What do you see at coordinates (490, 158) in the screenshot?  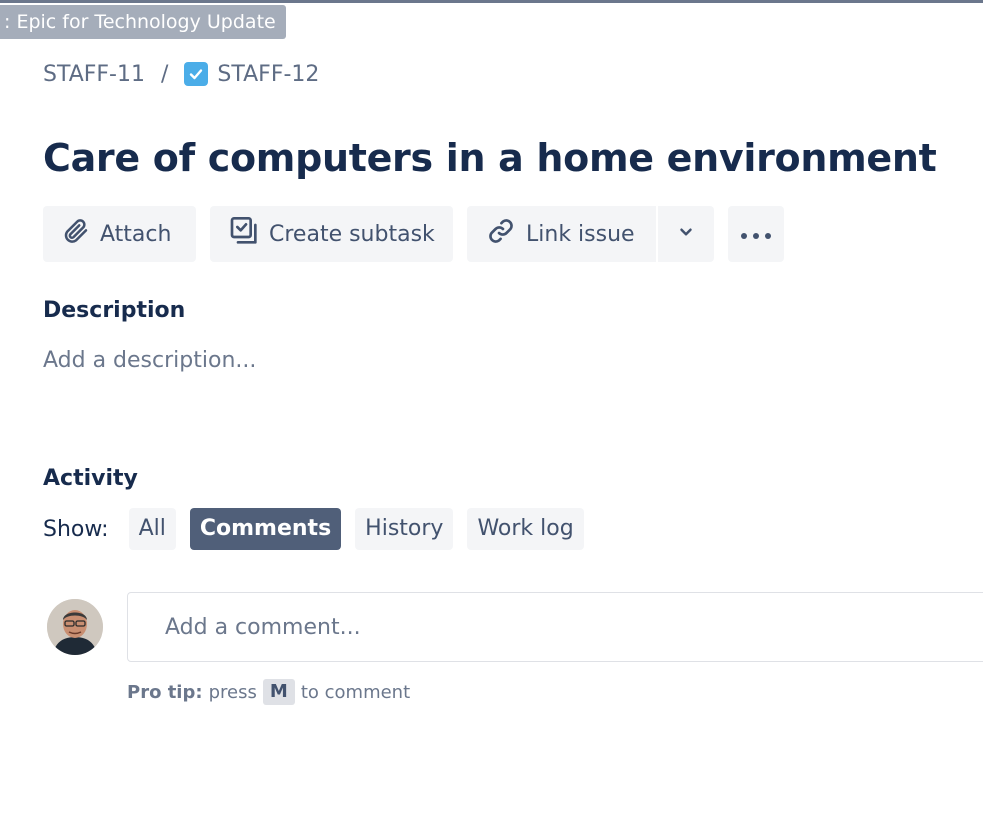 I see `issue-title: Care of computers in a home environment` at bounding box center [490, 158].